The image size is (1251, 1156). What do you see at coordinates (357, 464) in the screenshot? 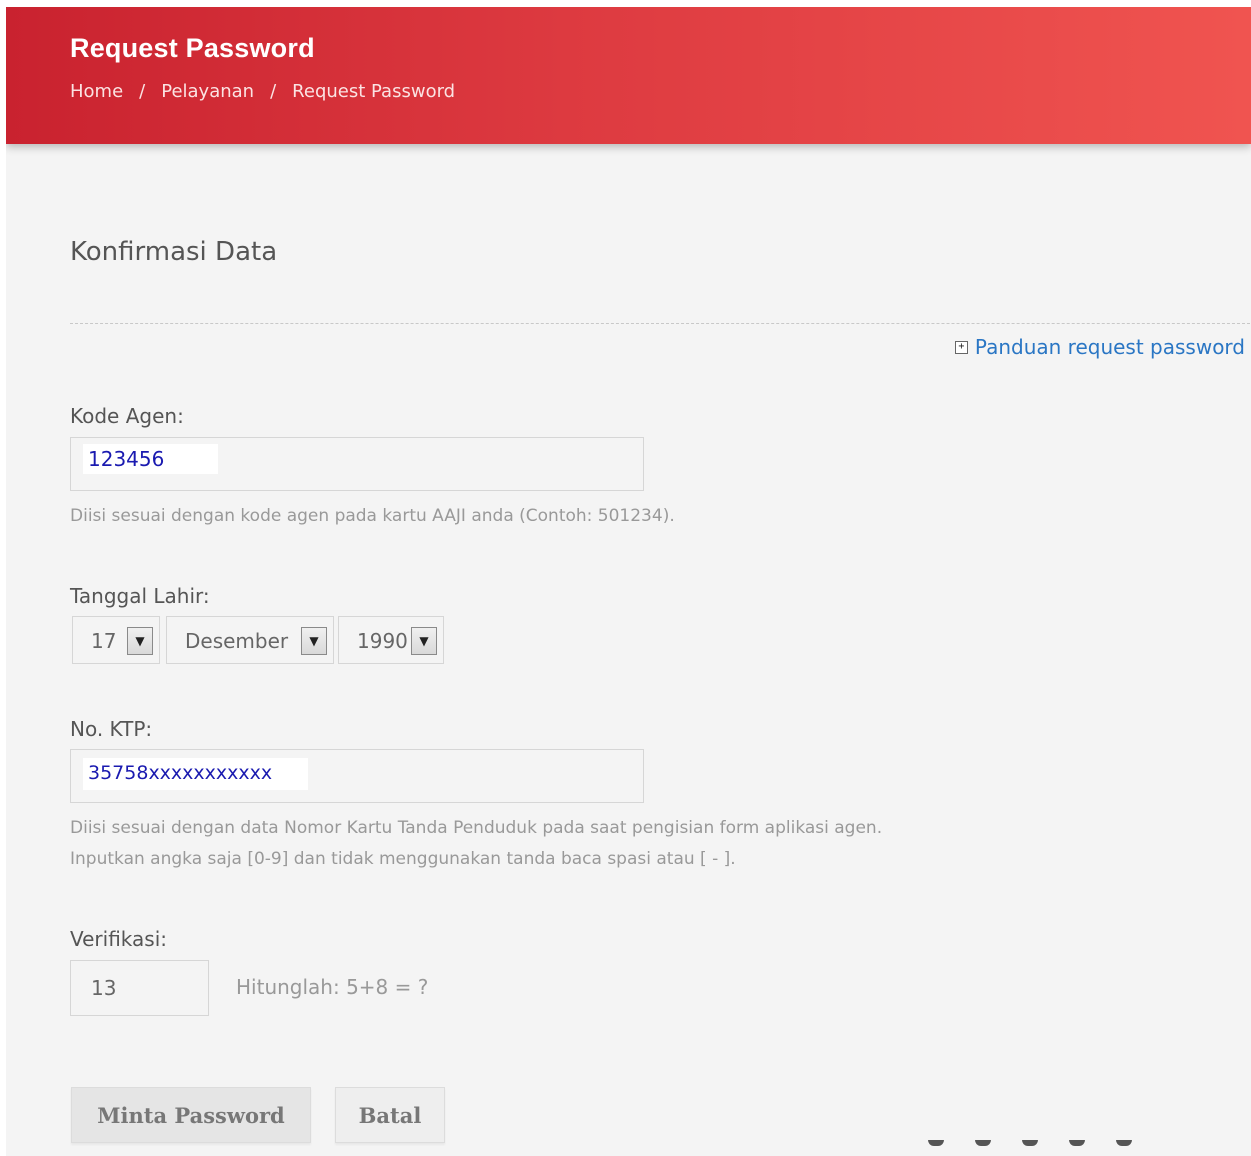
I see `kode-agen-input: 123456` at bounding box center [357, 464].